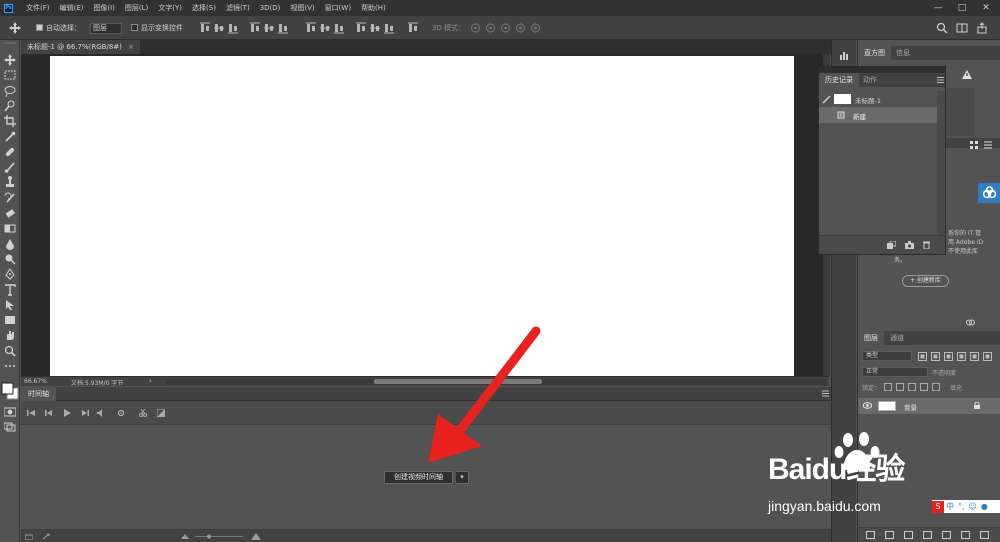 This screenshot has width=1000, height=542. I want to click on tab-actions: 动作, so click(870, 80).